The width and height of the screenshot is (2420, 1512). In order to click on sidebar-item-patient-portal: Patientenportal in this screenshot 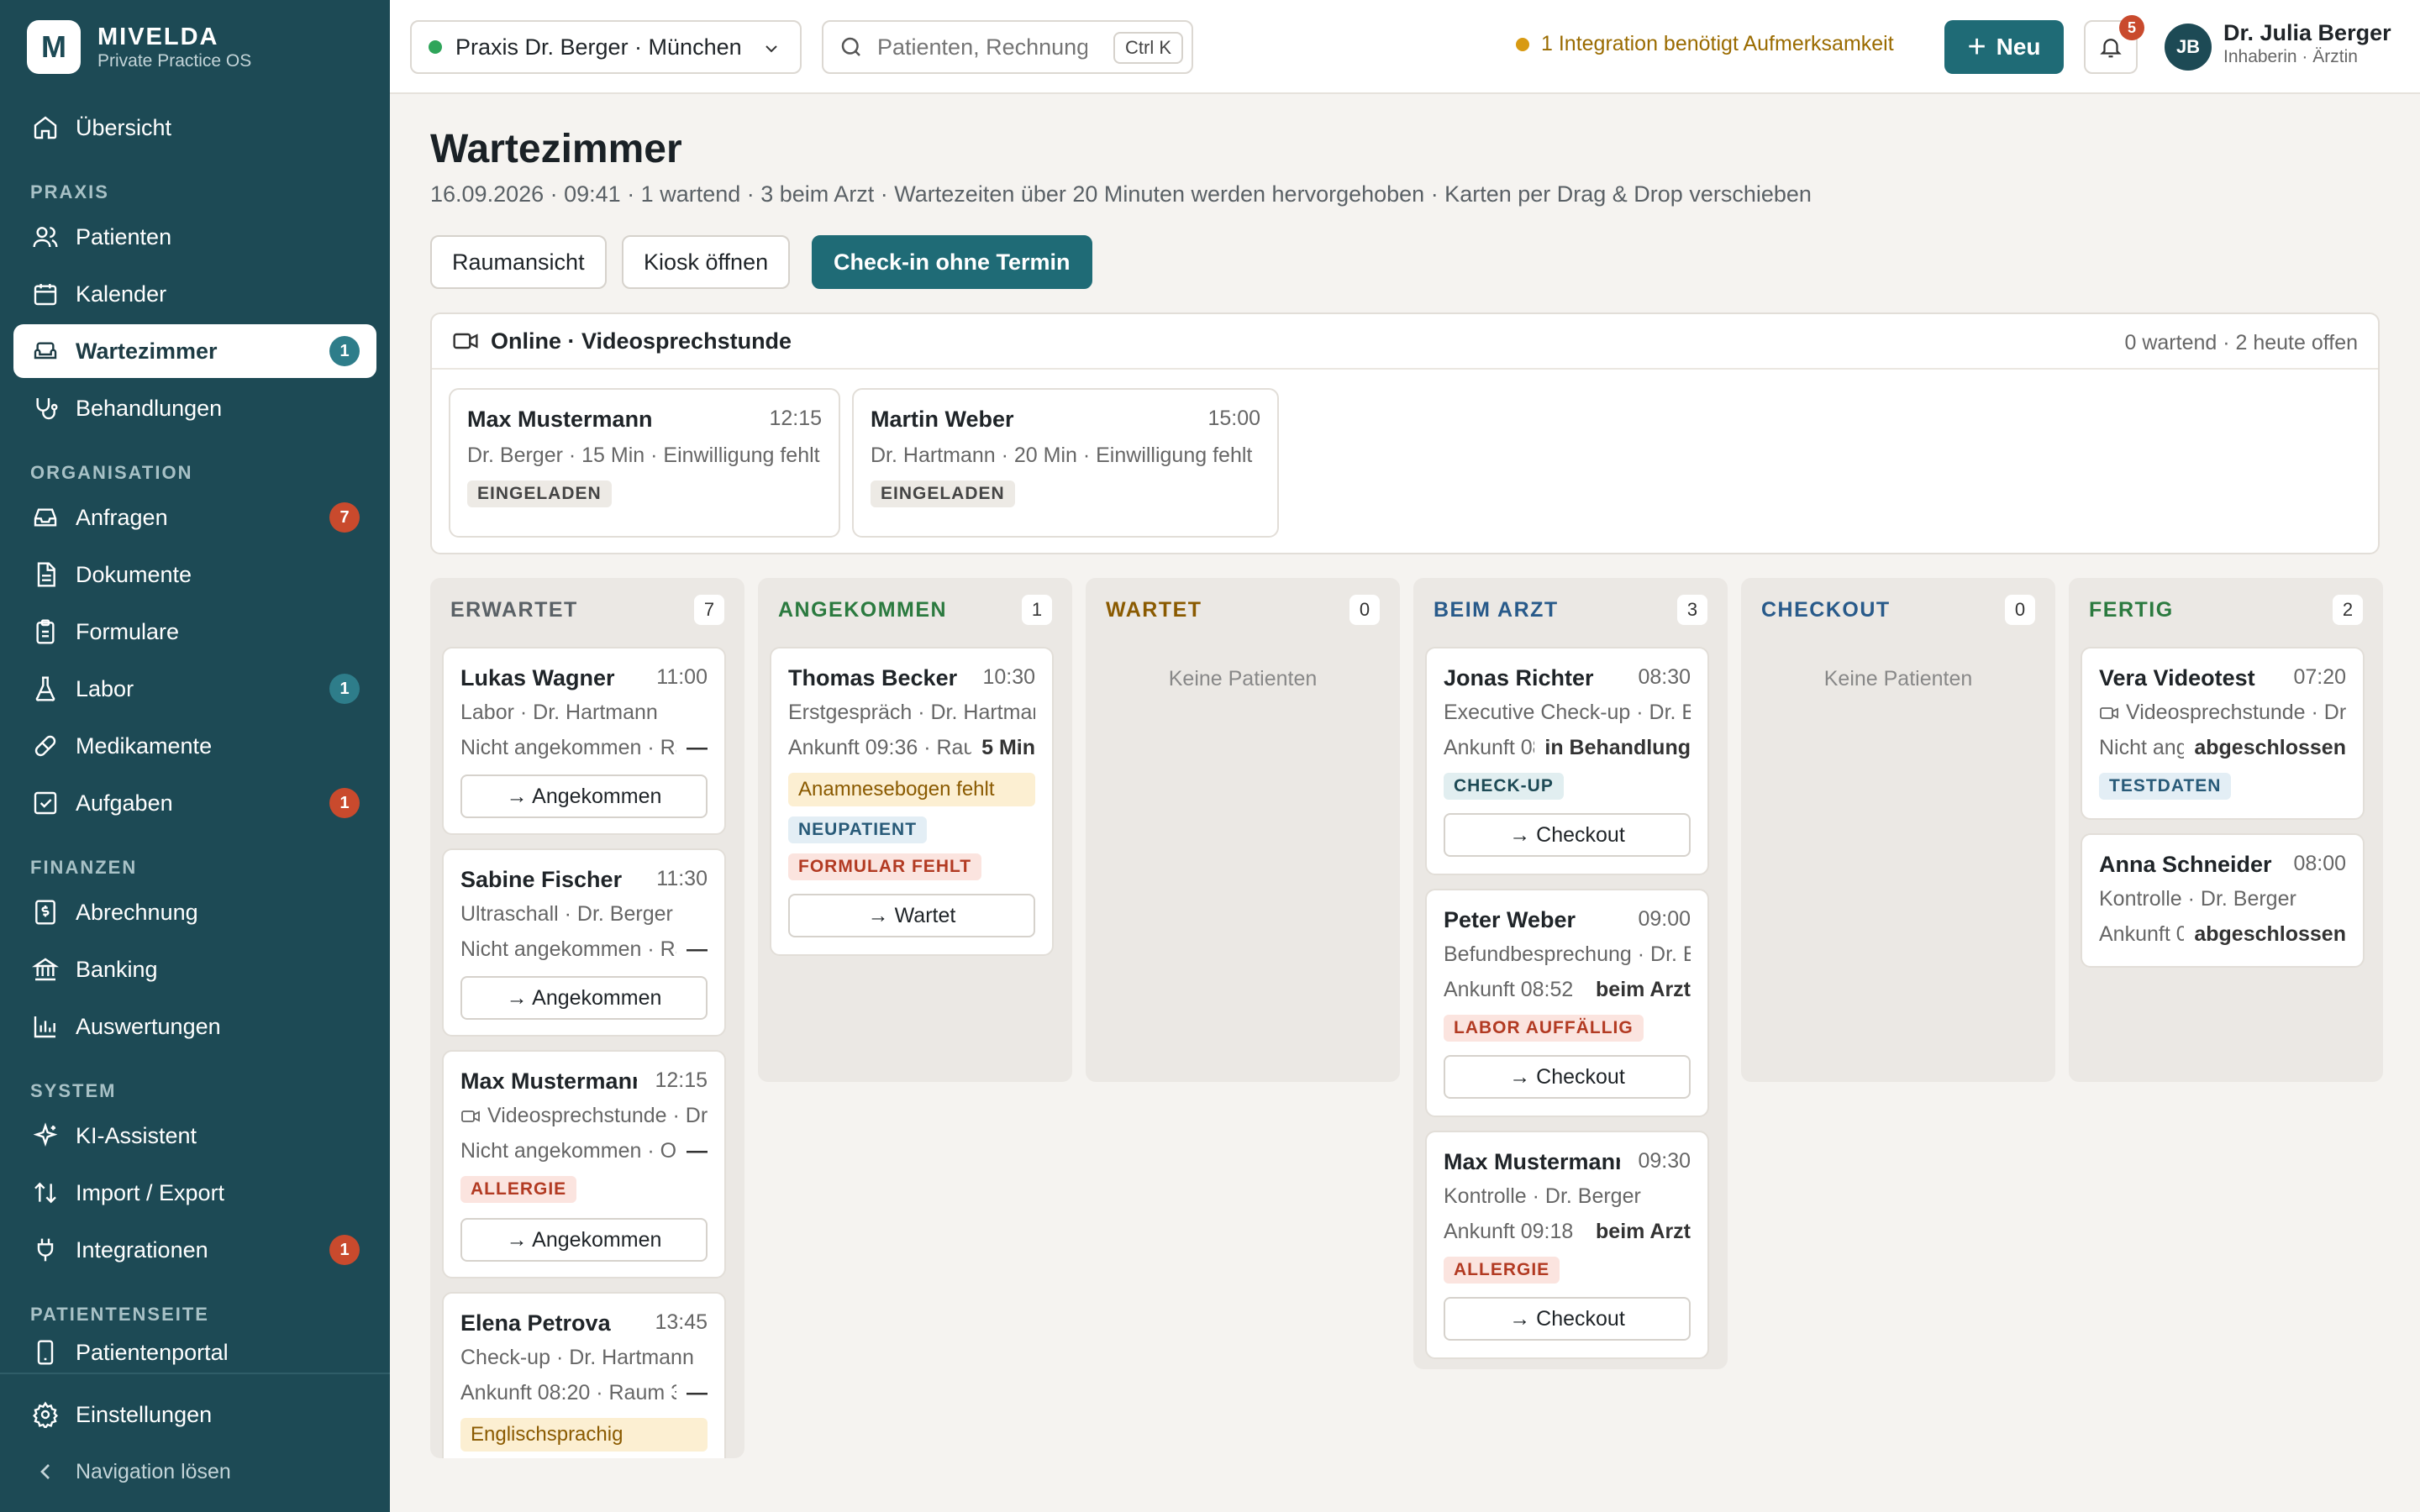, I will do `click(195, 1352)`.